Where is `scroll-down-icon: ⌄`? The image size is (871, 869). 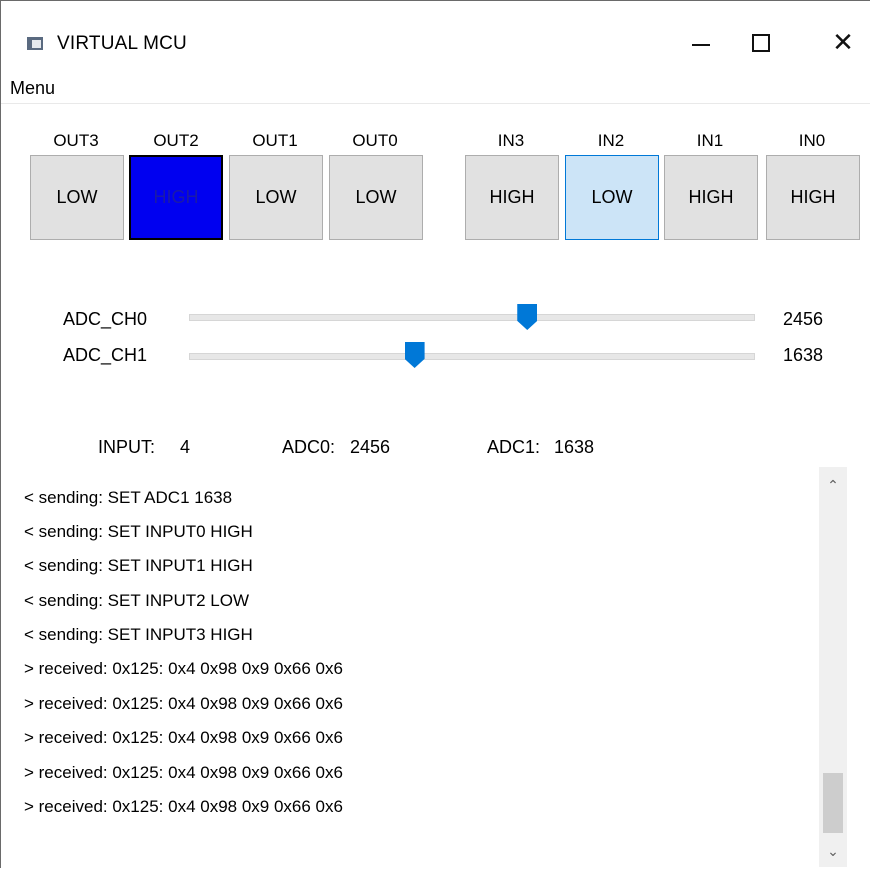 scroll-down-icon: ⌄ is located at coordinates (833, 851).